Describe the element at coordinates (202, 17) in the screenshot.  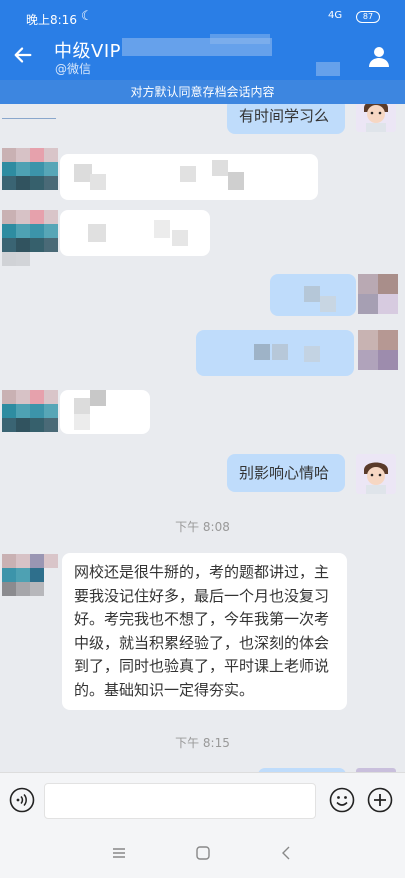
I see `status-bar: 晚上8:16 ☾ 4G 87` at that location.